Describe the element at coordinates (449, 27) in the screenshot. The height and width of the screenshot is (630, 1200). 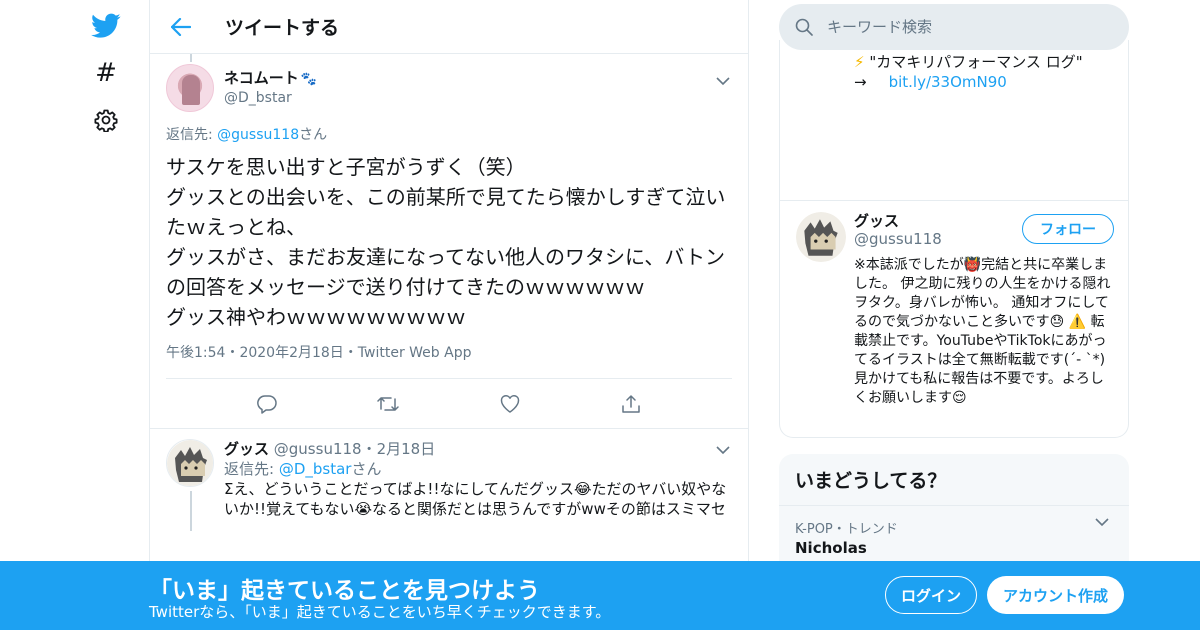
I see `page-header: ツイートする` at that location.